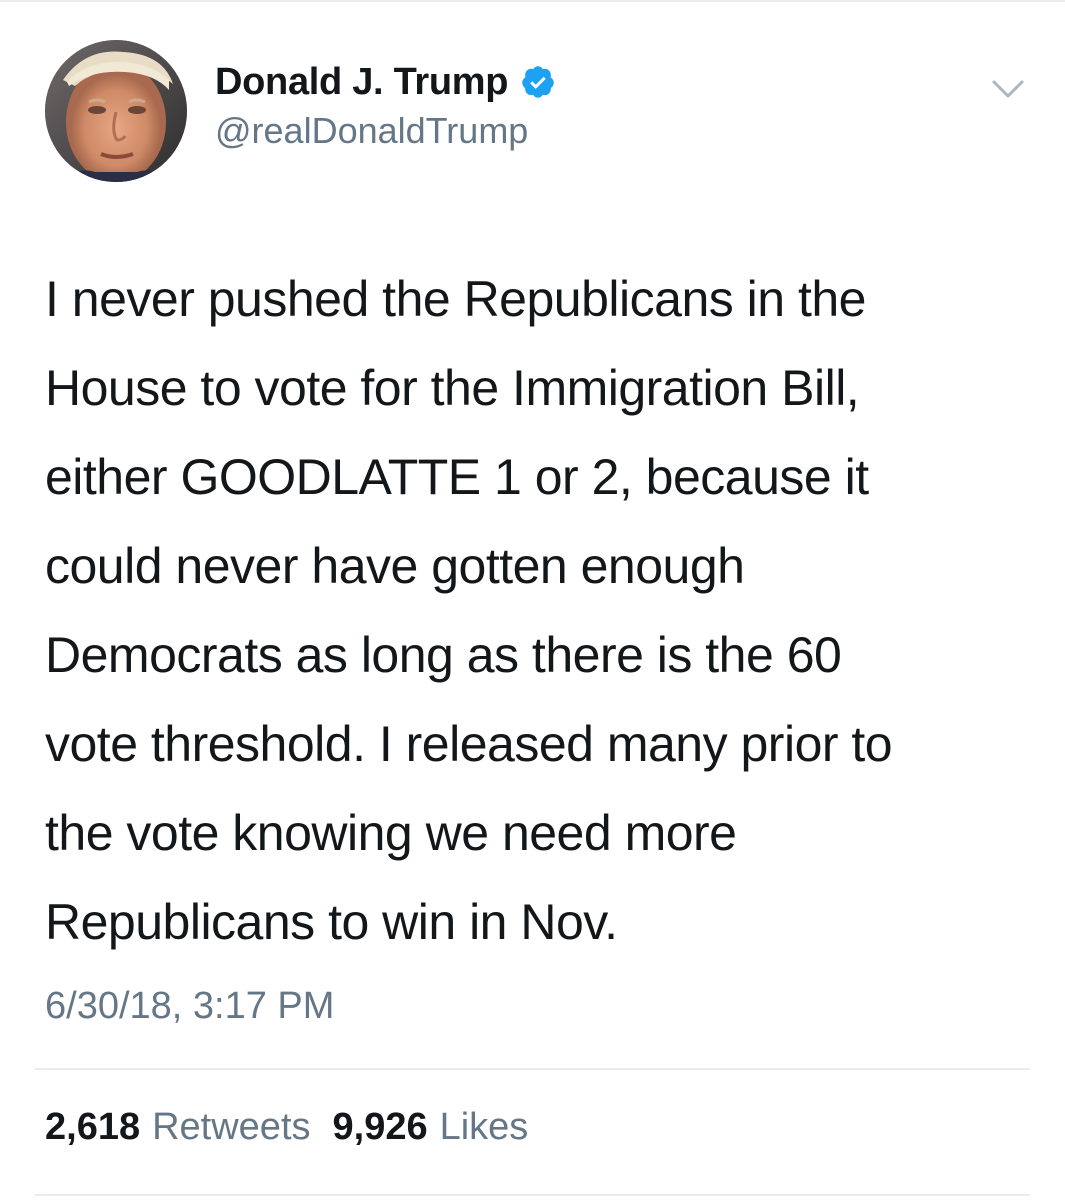 This screenshot has width=1065, height=1200. What do you see at coordinates (455, 299) in the screenshot?
I see `tweet-text-line: I never pushed the Republicans in the` at bounding box center [455, 299].